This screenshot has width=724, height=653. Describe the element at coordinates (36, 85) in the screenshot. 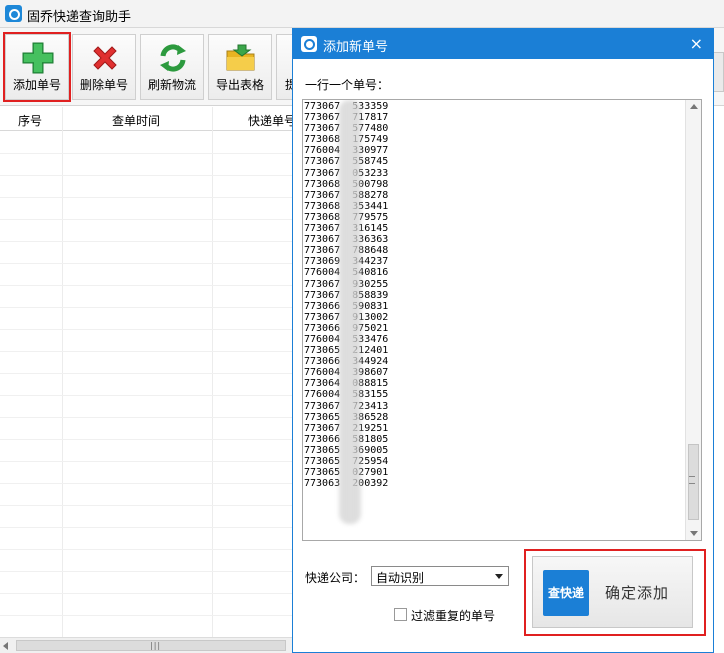

I see `add-tracking-label: 添加单号` at that location.